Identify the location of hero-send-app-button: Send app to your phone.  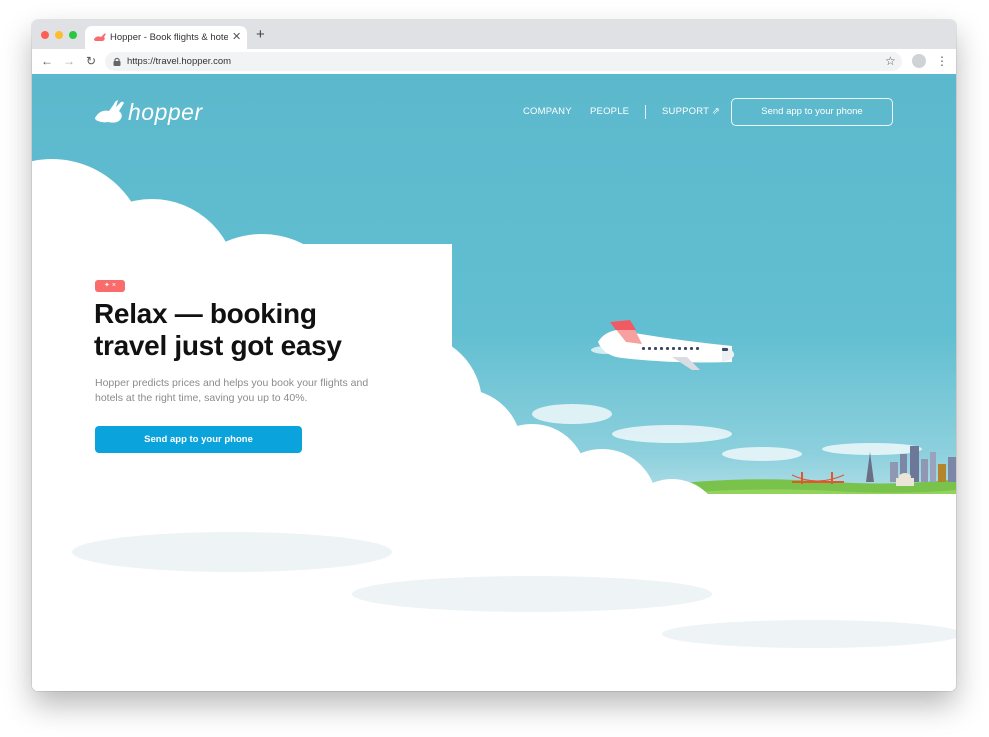
(198, 439).